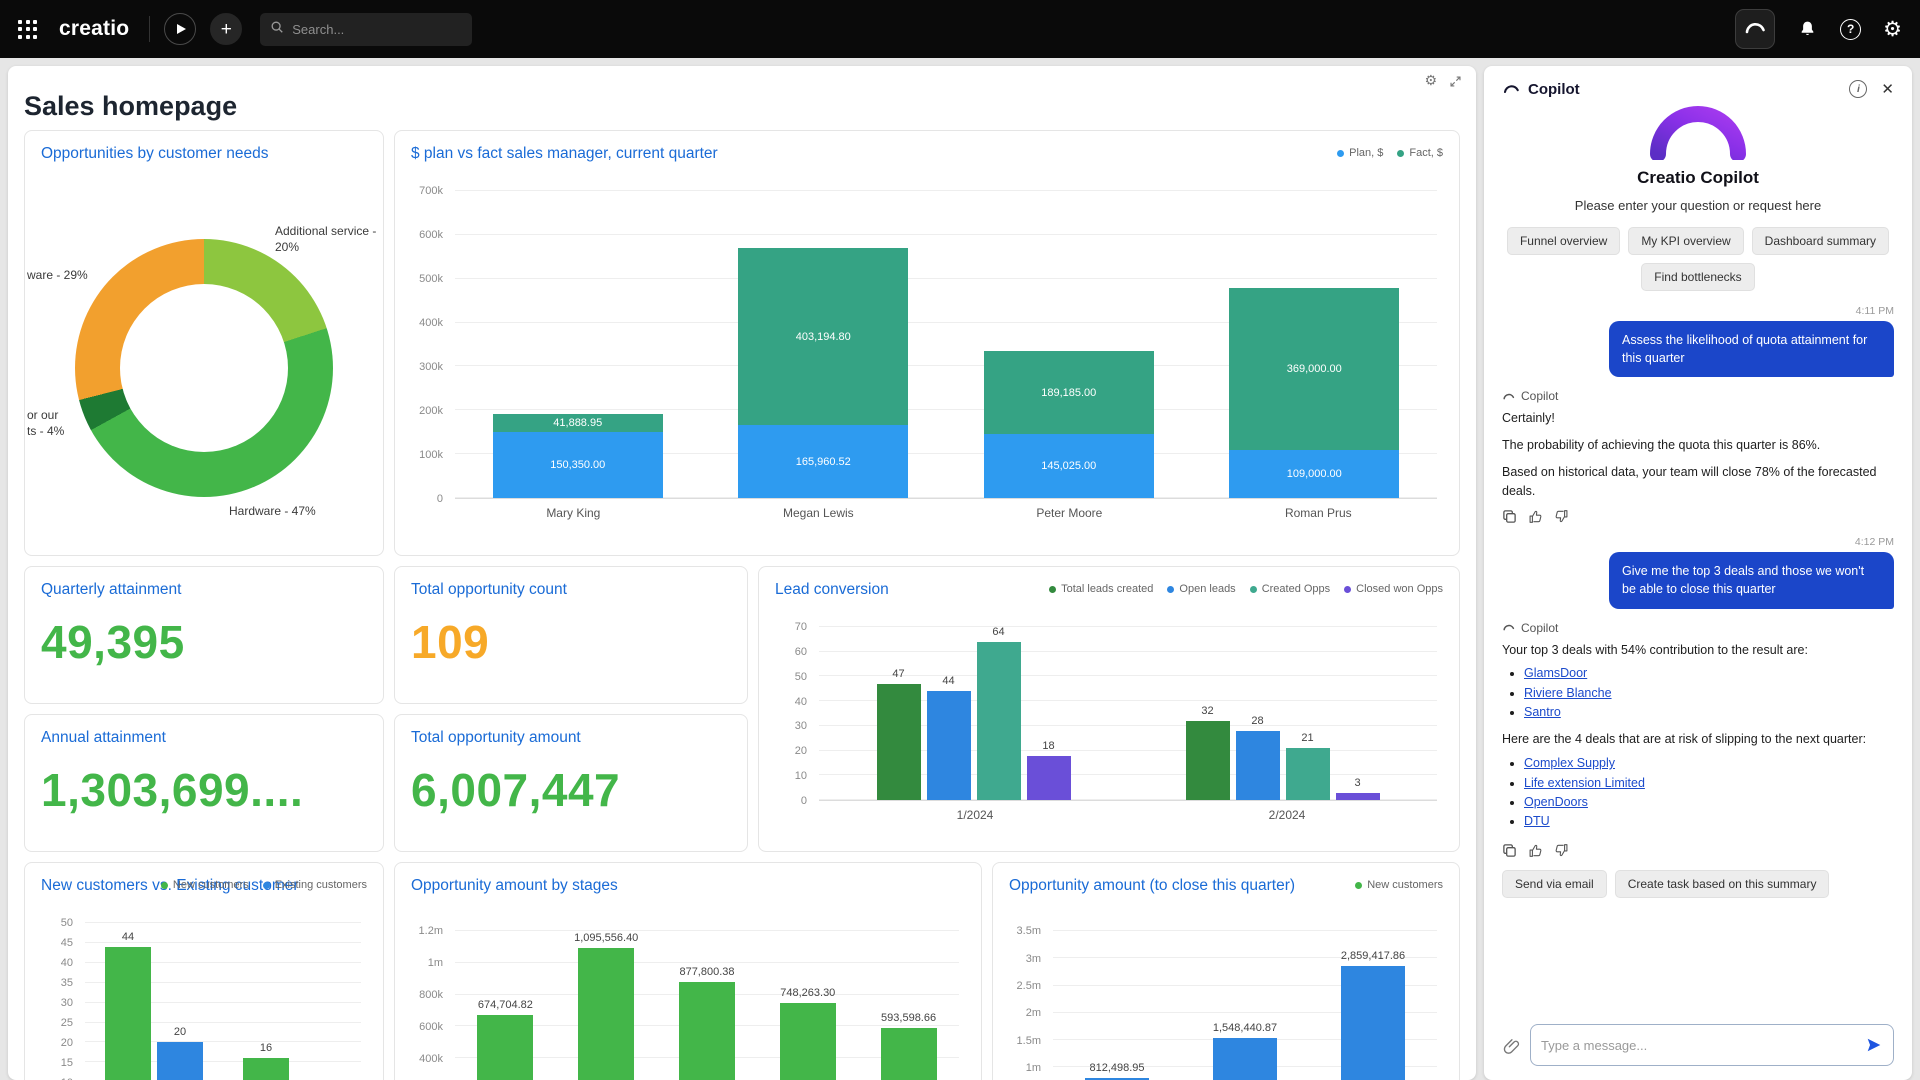 This screenshot has width=1920, height=1080. What do you see at coordinates (975, 815) in the screenshot?
I see `cat: 1/2024` at bounding box center [975, 815].